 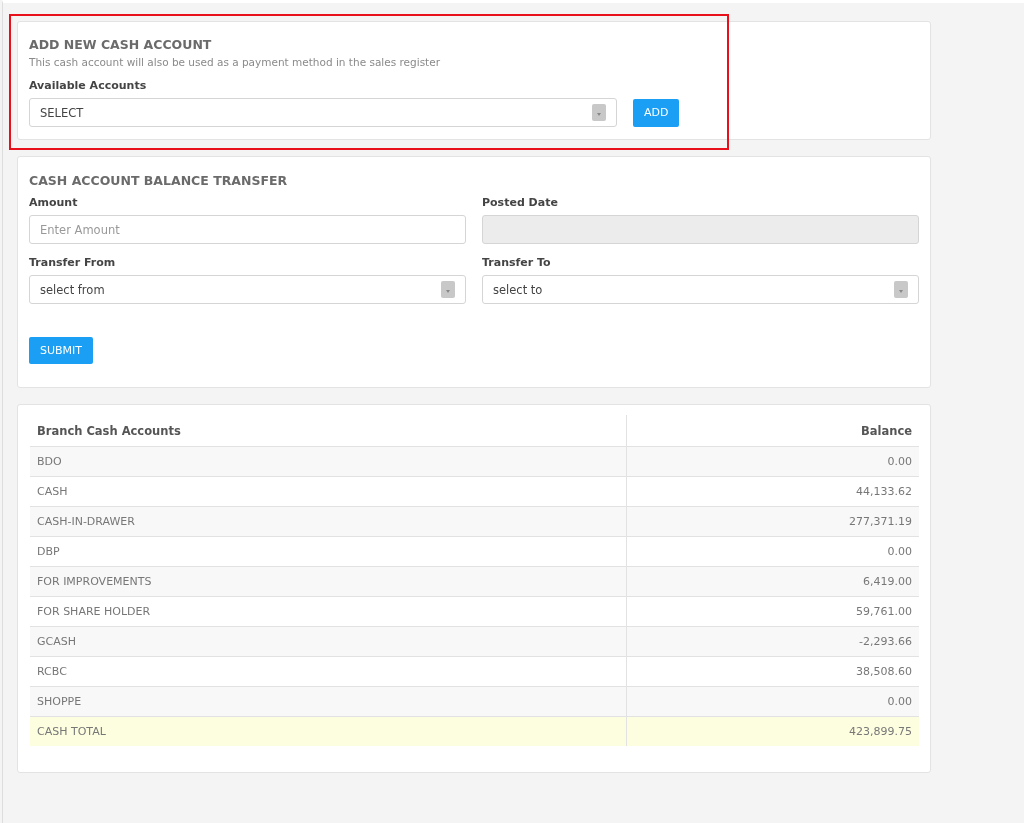 I want to click on amount-field: Enter Amount, so click(x=247, y=229).